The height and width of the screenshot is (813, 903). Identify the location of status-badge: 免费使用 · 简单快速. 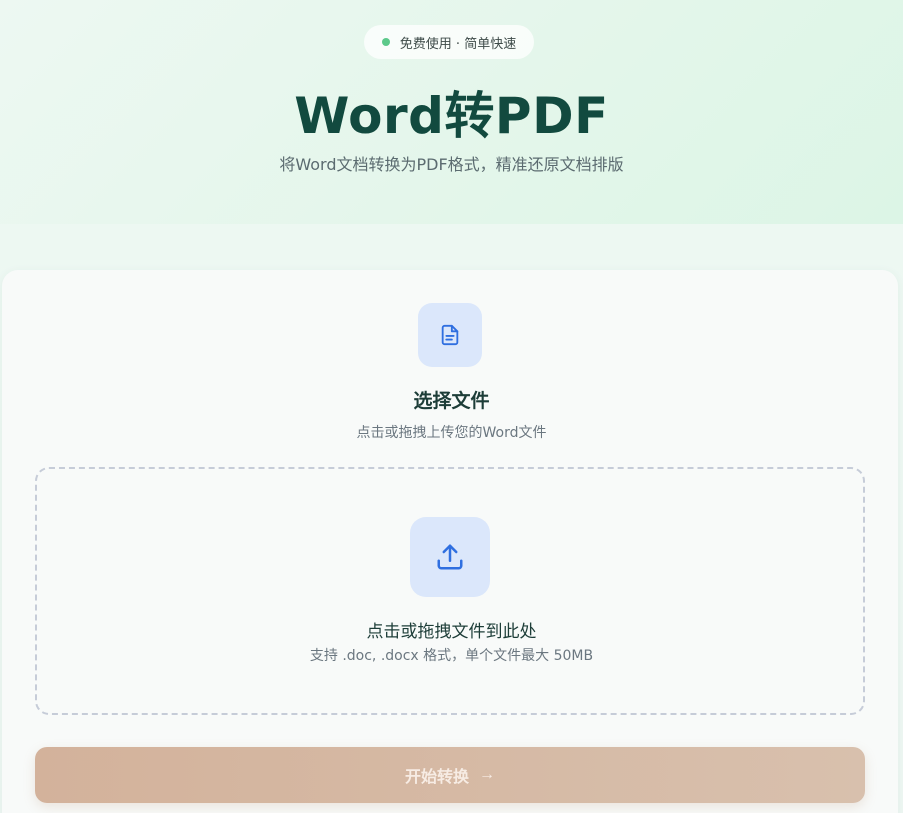
(449, 42).